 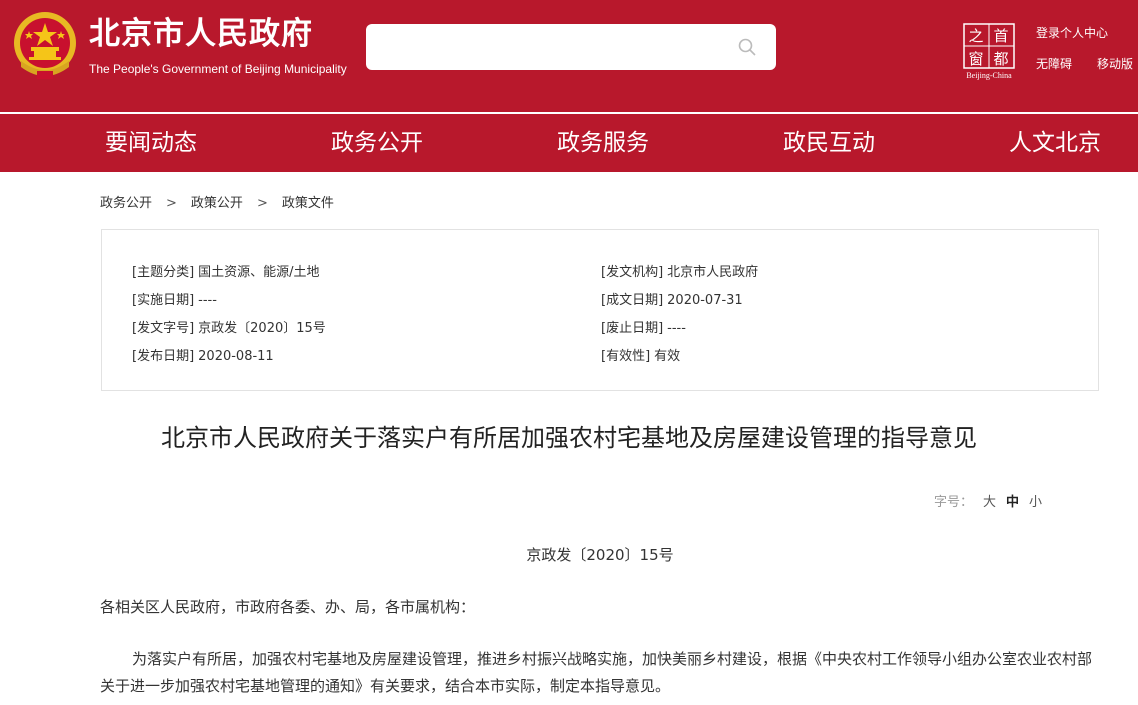 What do you see at coordinates (163, 300) in the screenshot?
I see `meta-key: [实施日期]` at bounding box center [163, 300].